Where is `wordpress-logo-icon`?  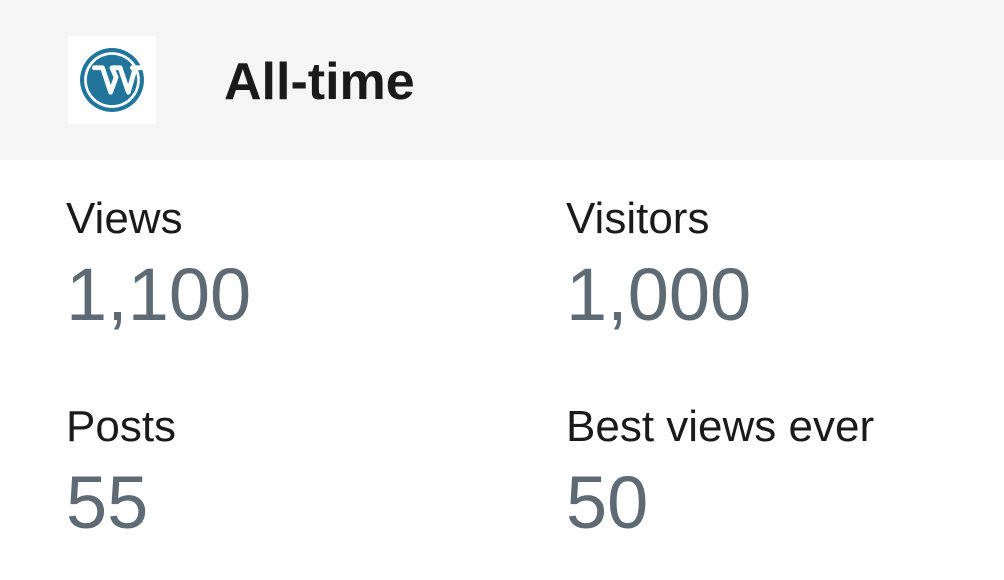
wordpress-logo-icon is located at coordinates (112, 80).